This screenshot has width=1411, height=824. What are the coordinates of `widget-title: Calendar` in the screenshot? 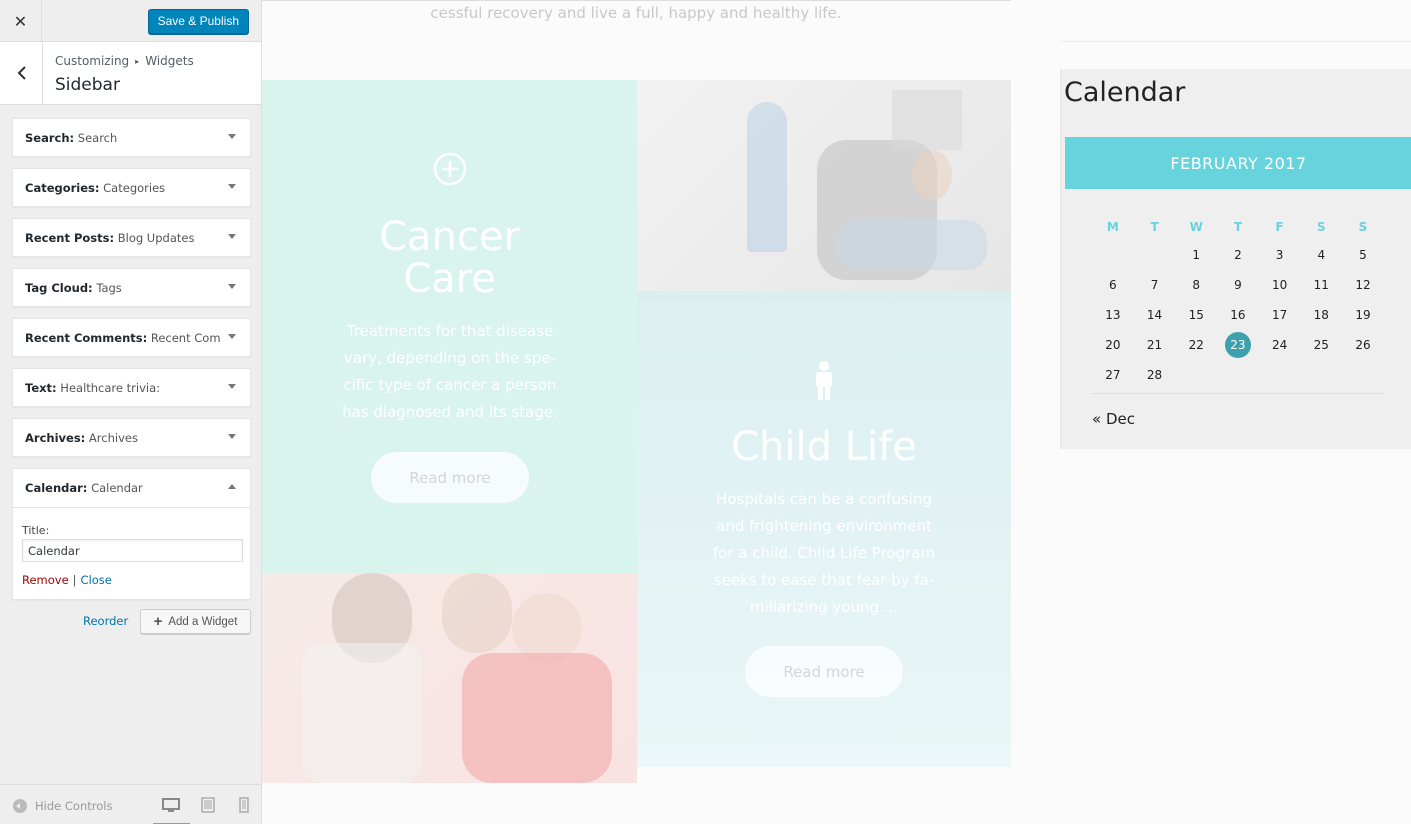 It's located at (84, 488).